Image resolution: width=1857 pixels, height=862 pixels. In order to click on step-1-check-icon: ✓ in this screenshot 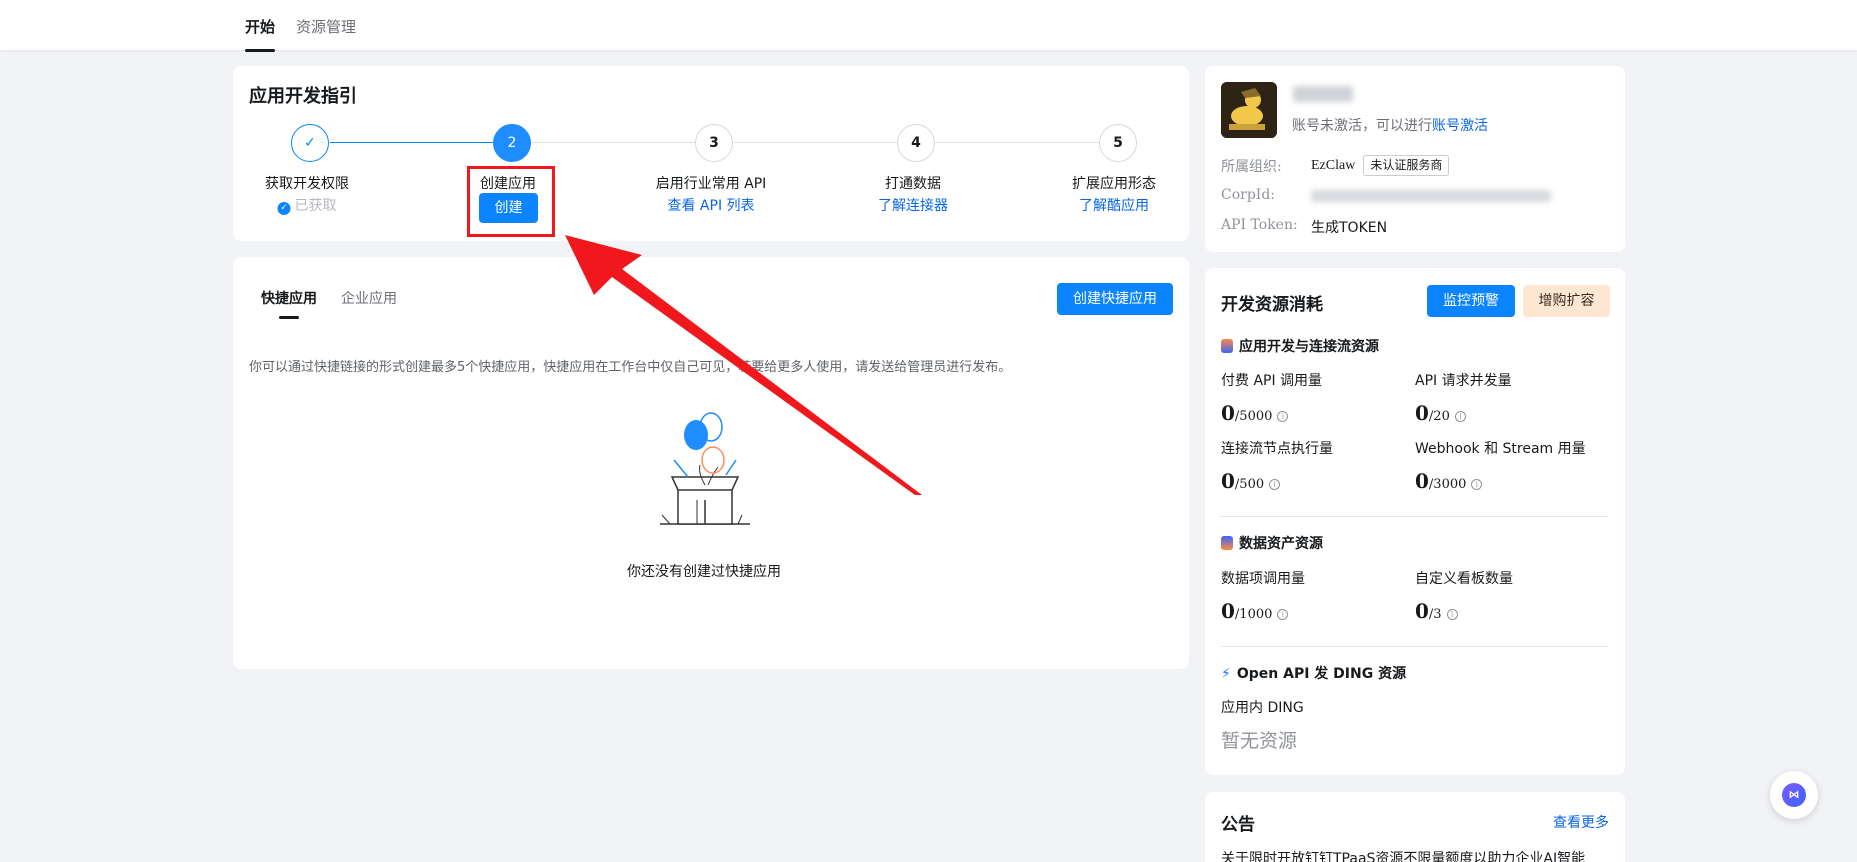, I will do `click(310, 143)`.